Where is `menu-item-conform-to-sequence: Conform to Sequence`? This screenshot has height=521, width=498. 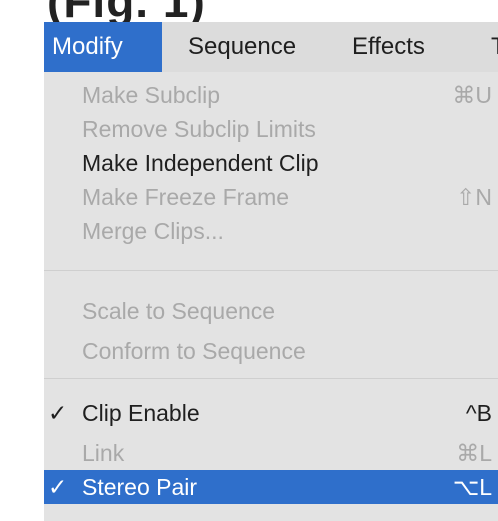 menu-item-conform-to-sequence: Conform to Sequence is located at coordinates (271, 351).